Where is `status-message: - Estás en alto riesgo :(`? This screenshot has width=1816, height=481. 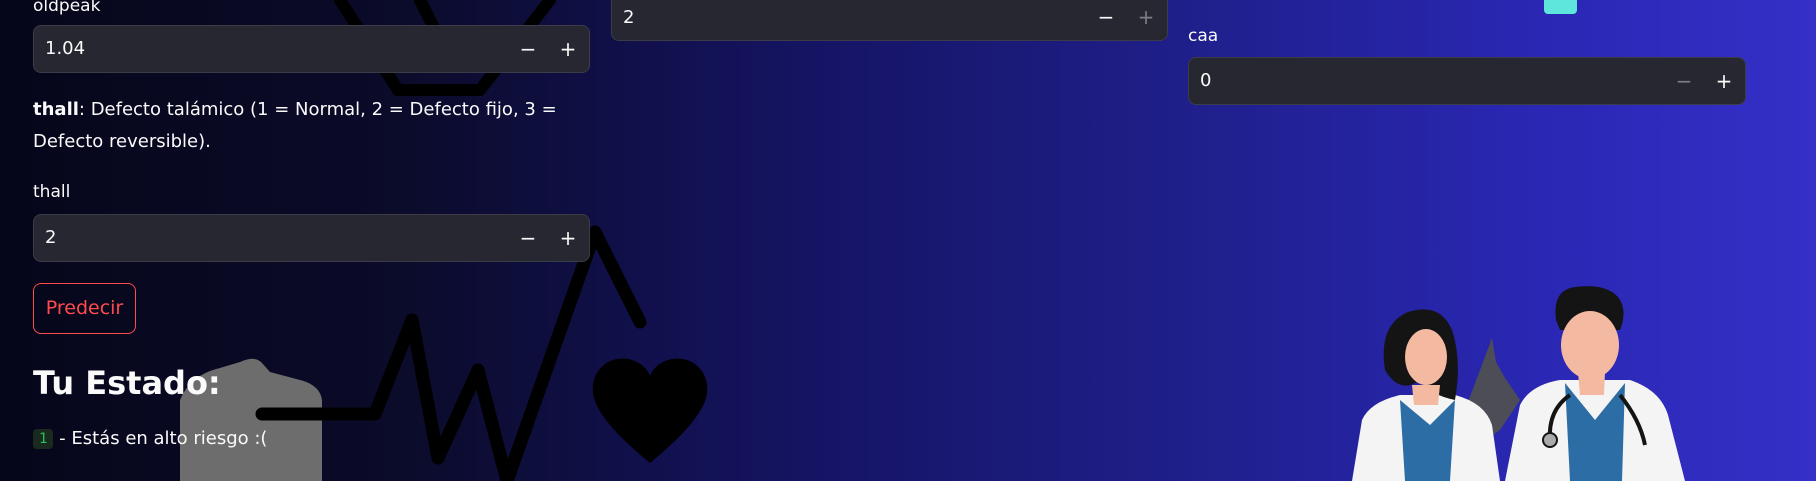
status-message: - Estás en alto riesgo :( is located at coordinates (160, 438).